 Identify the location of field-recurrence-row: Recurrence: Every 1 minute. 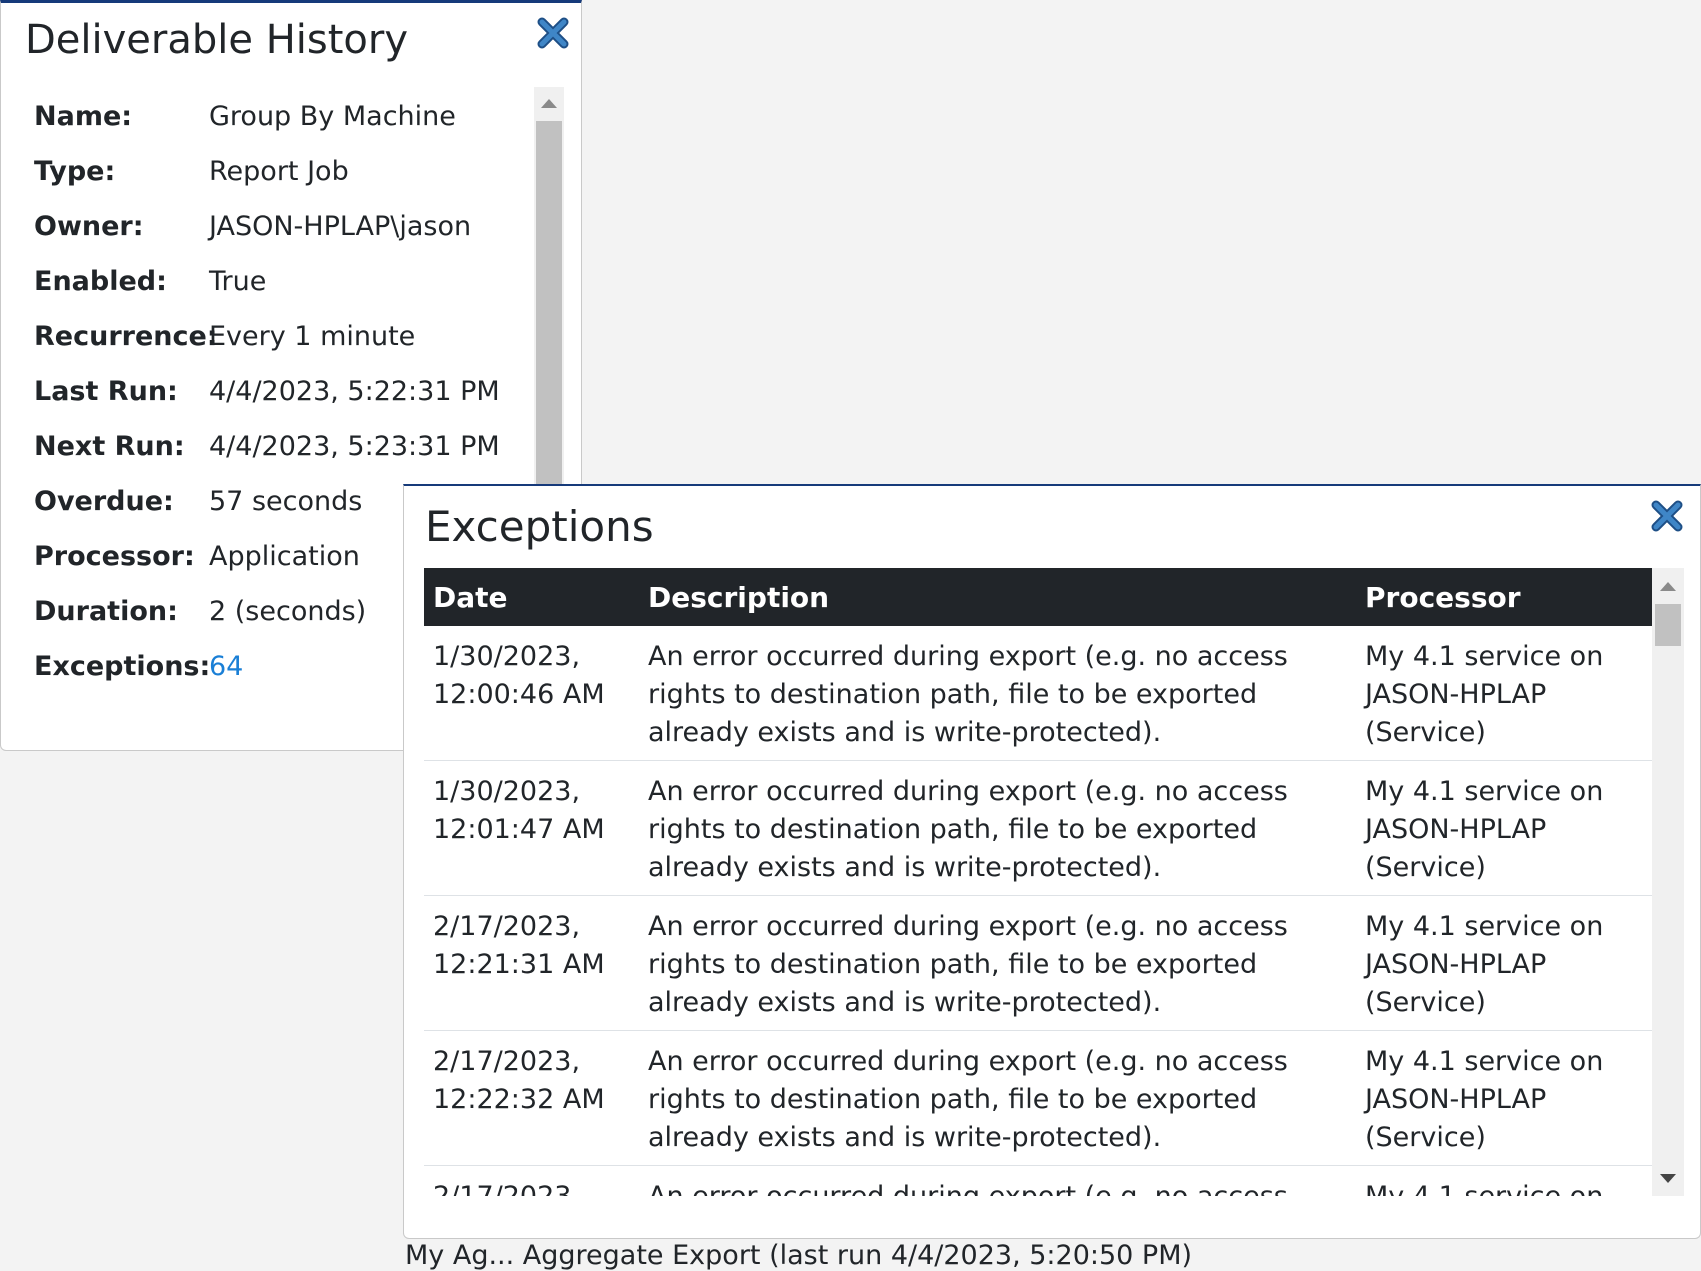
(224, 336).